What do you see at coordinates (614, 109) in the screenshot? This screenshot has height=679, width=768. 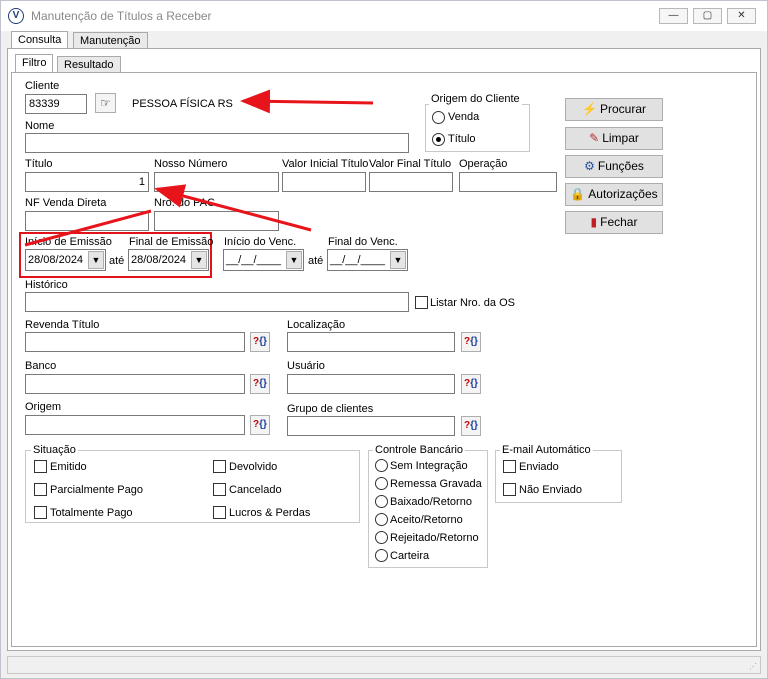 I see `procurar-button: ⚡ Procurar` at bounding box center [614, 109].